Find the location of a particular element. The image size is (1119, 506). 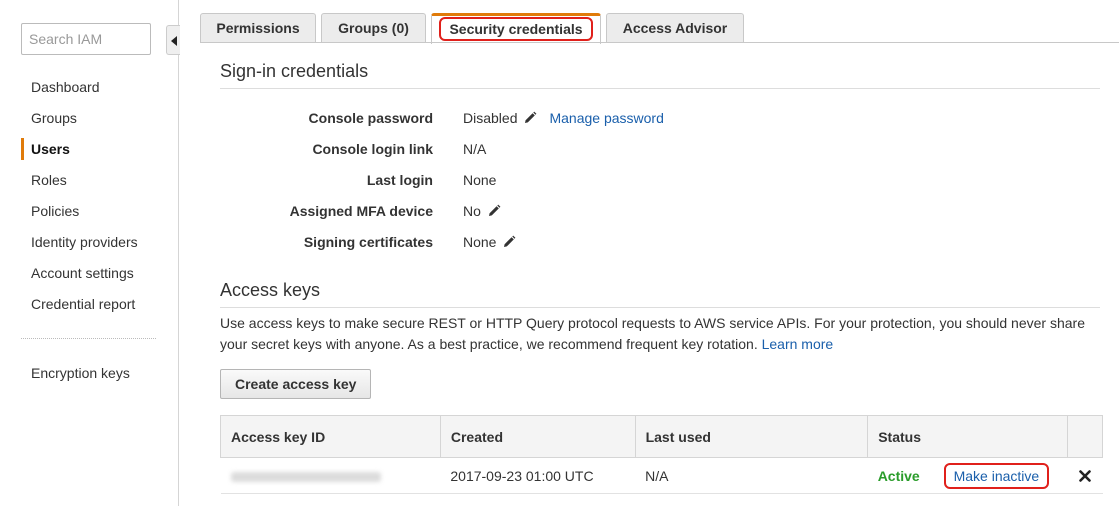

sidebar-item-policies: Policies is located at coordinates (89, 215).